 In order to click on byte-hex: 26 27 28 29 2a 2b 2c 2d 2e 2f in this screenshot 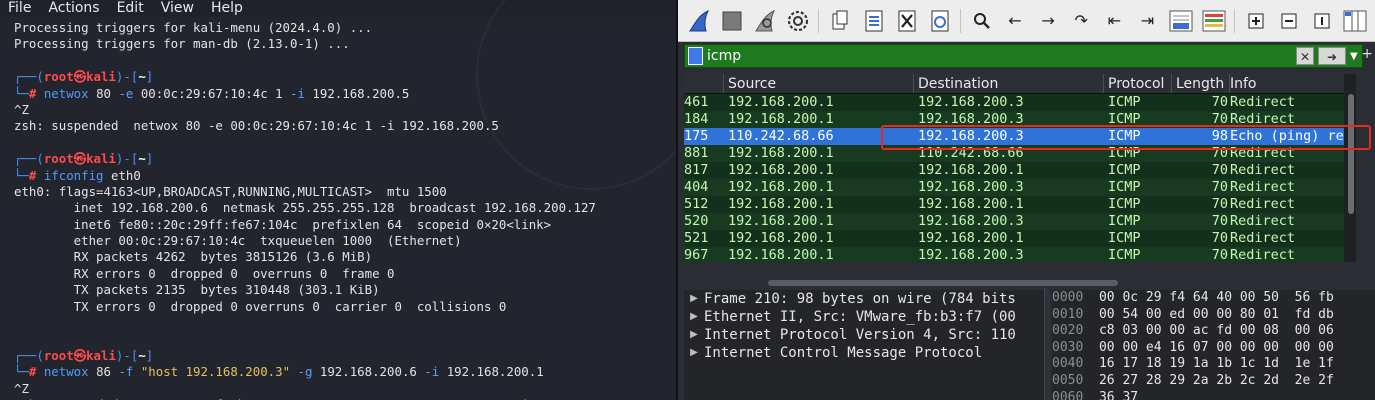, I will do `click(1216, 380)`.